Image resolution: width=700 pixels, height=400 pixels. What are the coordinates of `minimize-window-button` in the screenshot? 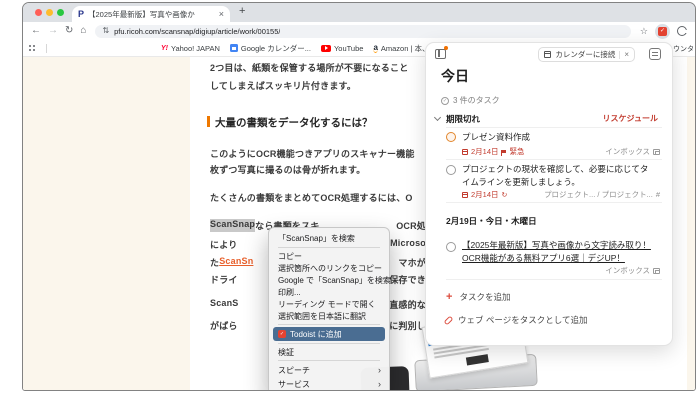 It's located at (49, 12).